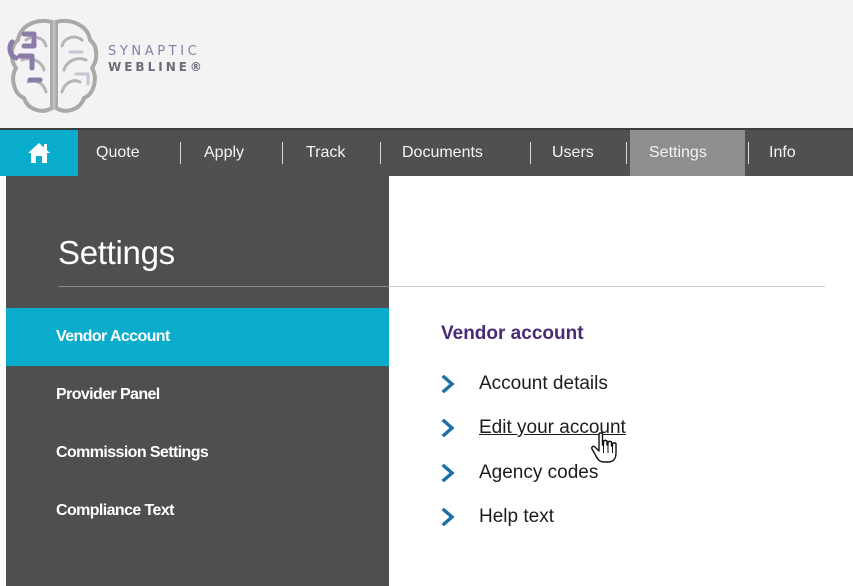 This screenshot has height=586, width=853. I want to click on nav-info: Info, so click(782, 153).